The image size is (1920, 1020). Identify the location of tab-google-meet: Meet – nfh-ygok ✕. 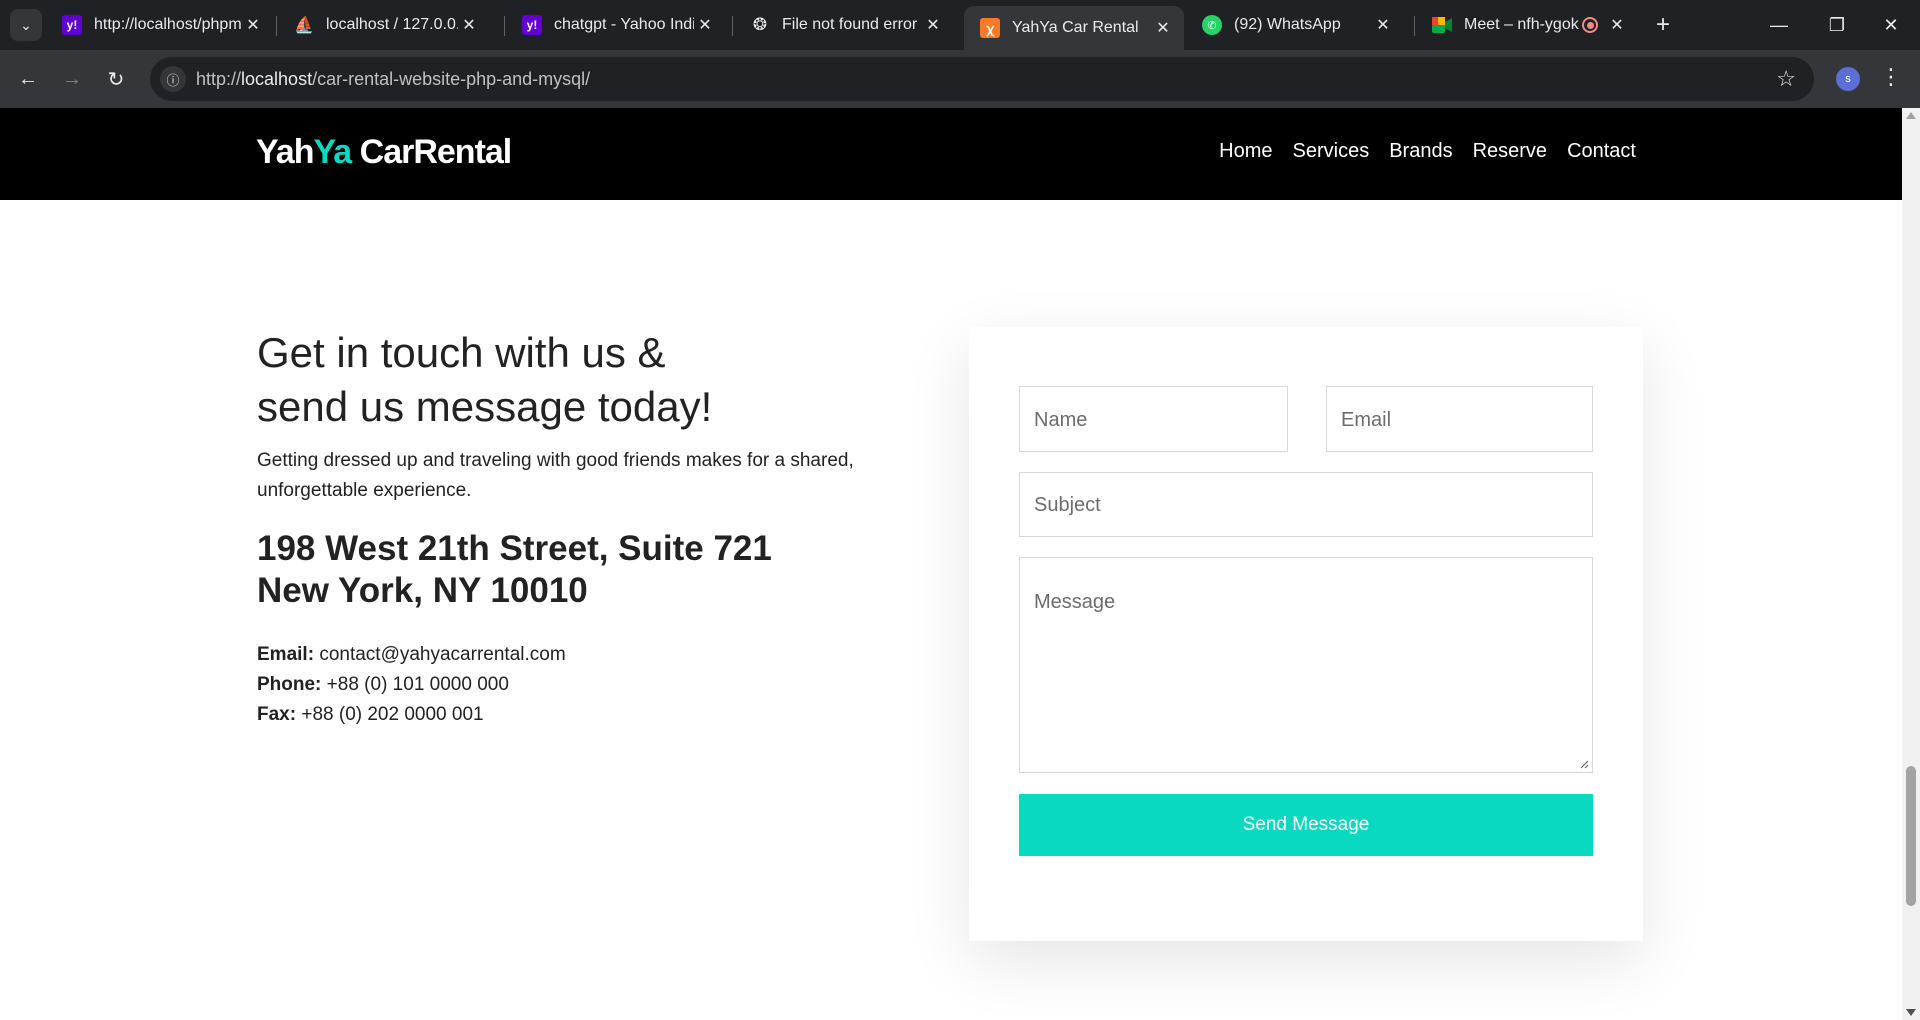
(1527, 25).